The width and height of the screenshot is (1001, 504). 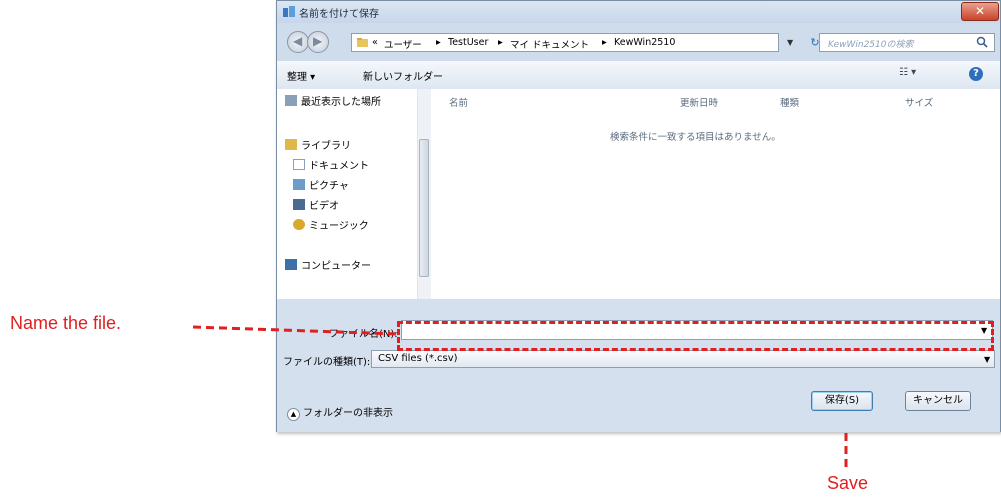 What do you see at coordinates (66, 323) in the screenshot?
I see `name-file-annotation: Name the file.` at bounding box center [66, 323].